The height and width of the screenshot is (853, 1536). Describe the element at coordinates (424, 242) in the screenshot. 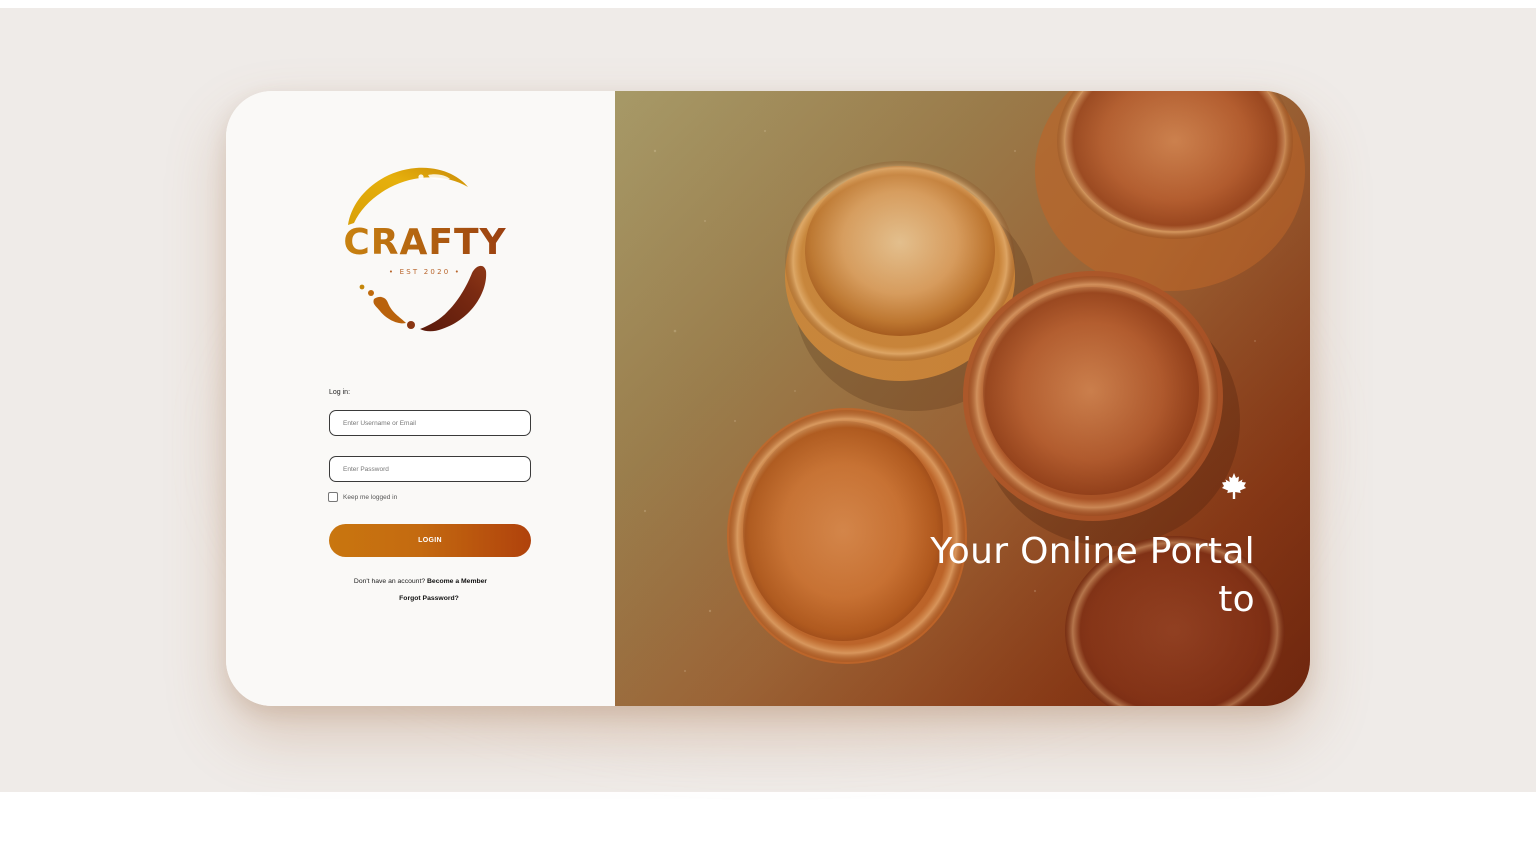

I see `logo-wordmark: CRAFTY` at that location.